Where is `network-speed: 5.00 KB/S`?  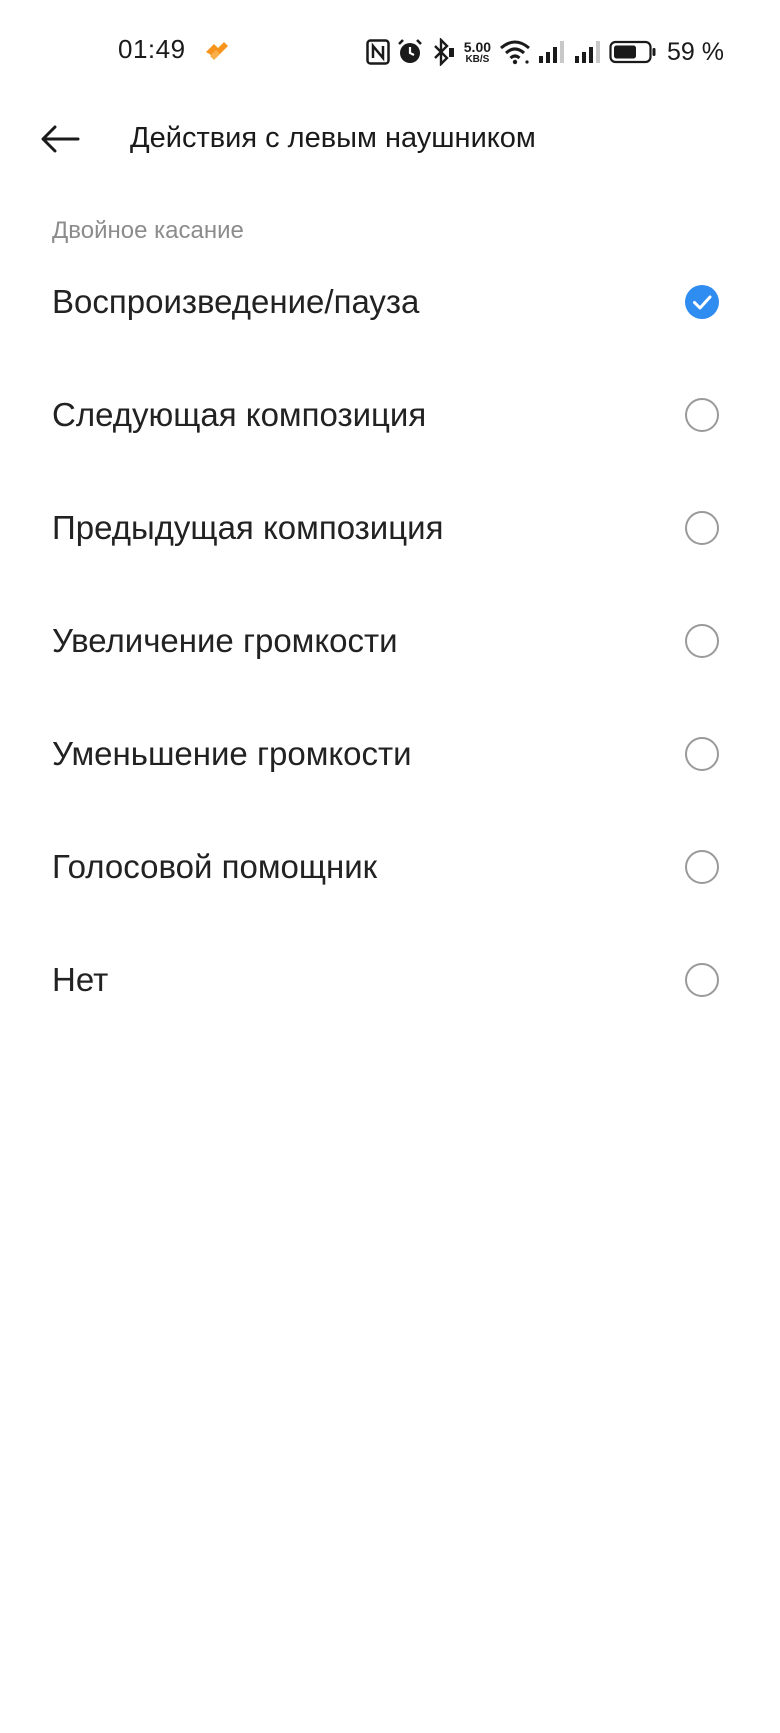
network-speed: 5.00 KB/S is located at coordinates (477, 52).